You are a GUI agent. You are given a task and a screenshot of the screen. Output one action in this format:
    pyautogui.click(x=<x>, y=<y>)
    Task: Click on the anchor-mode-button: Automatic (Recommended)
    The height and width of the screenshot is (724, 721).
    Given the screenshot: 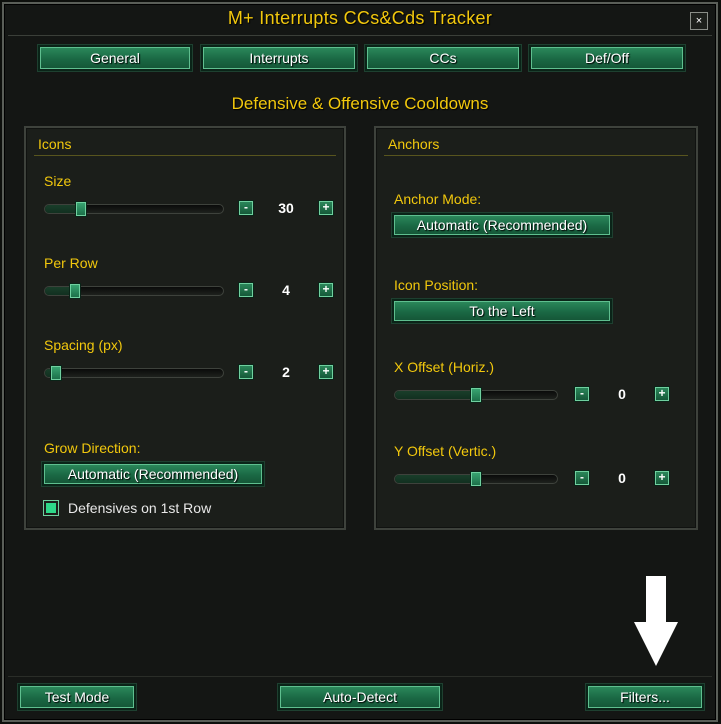 What is the action you would take?
    pyautogui.click(x=502, y=225)
    